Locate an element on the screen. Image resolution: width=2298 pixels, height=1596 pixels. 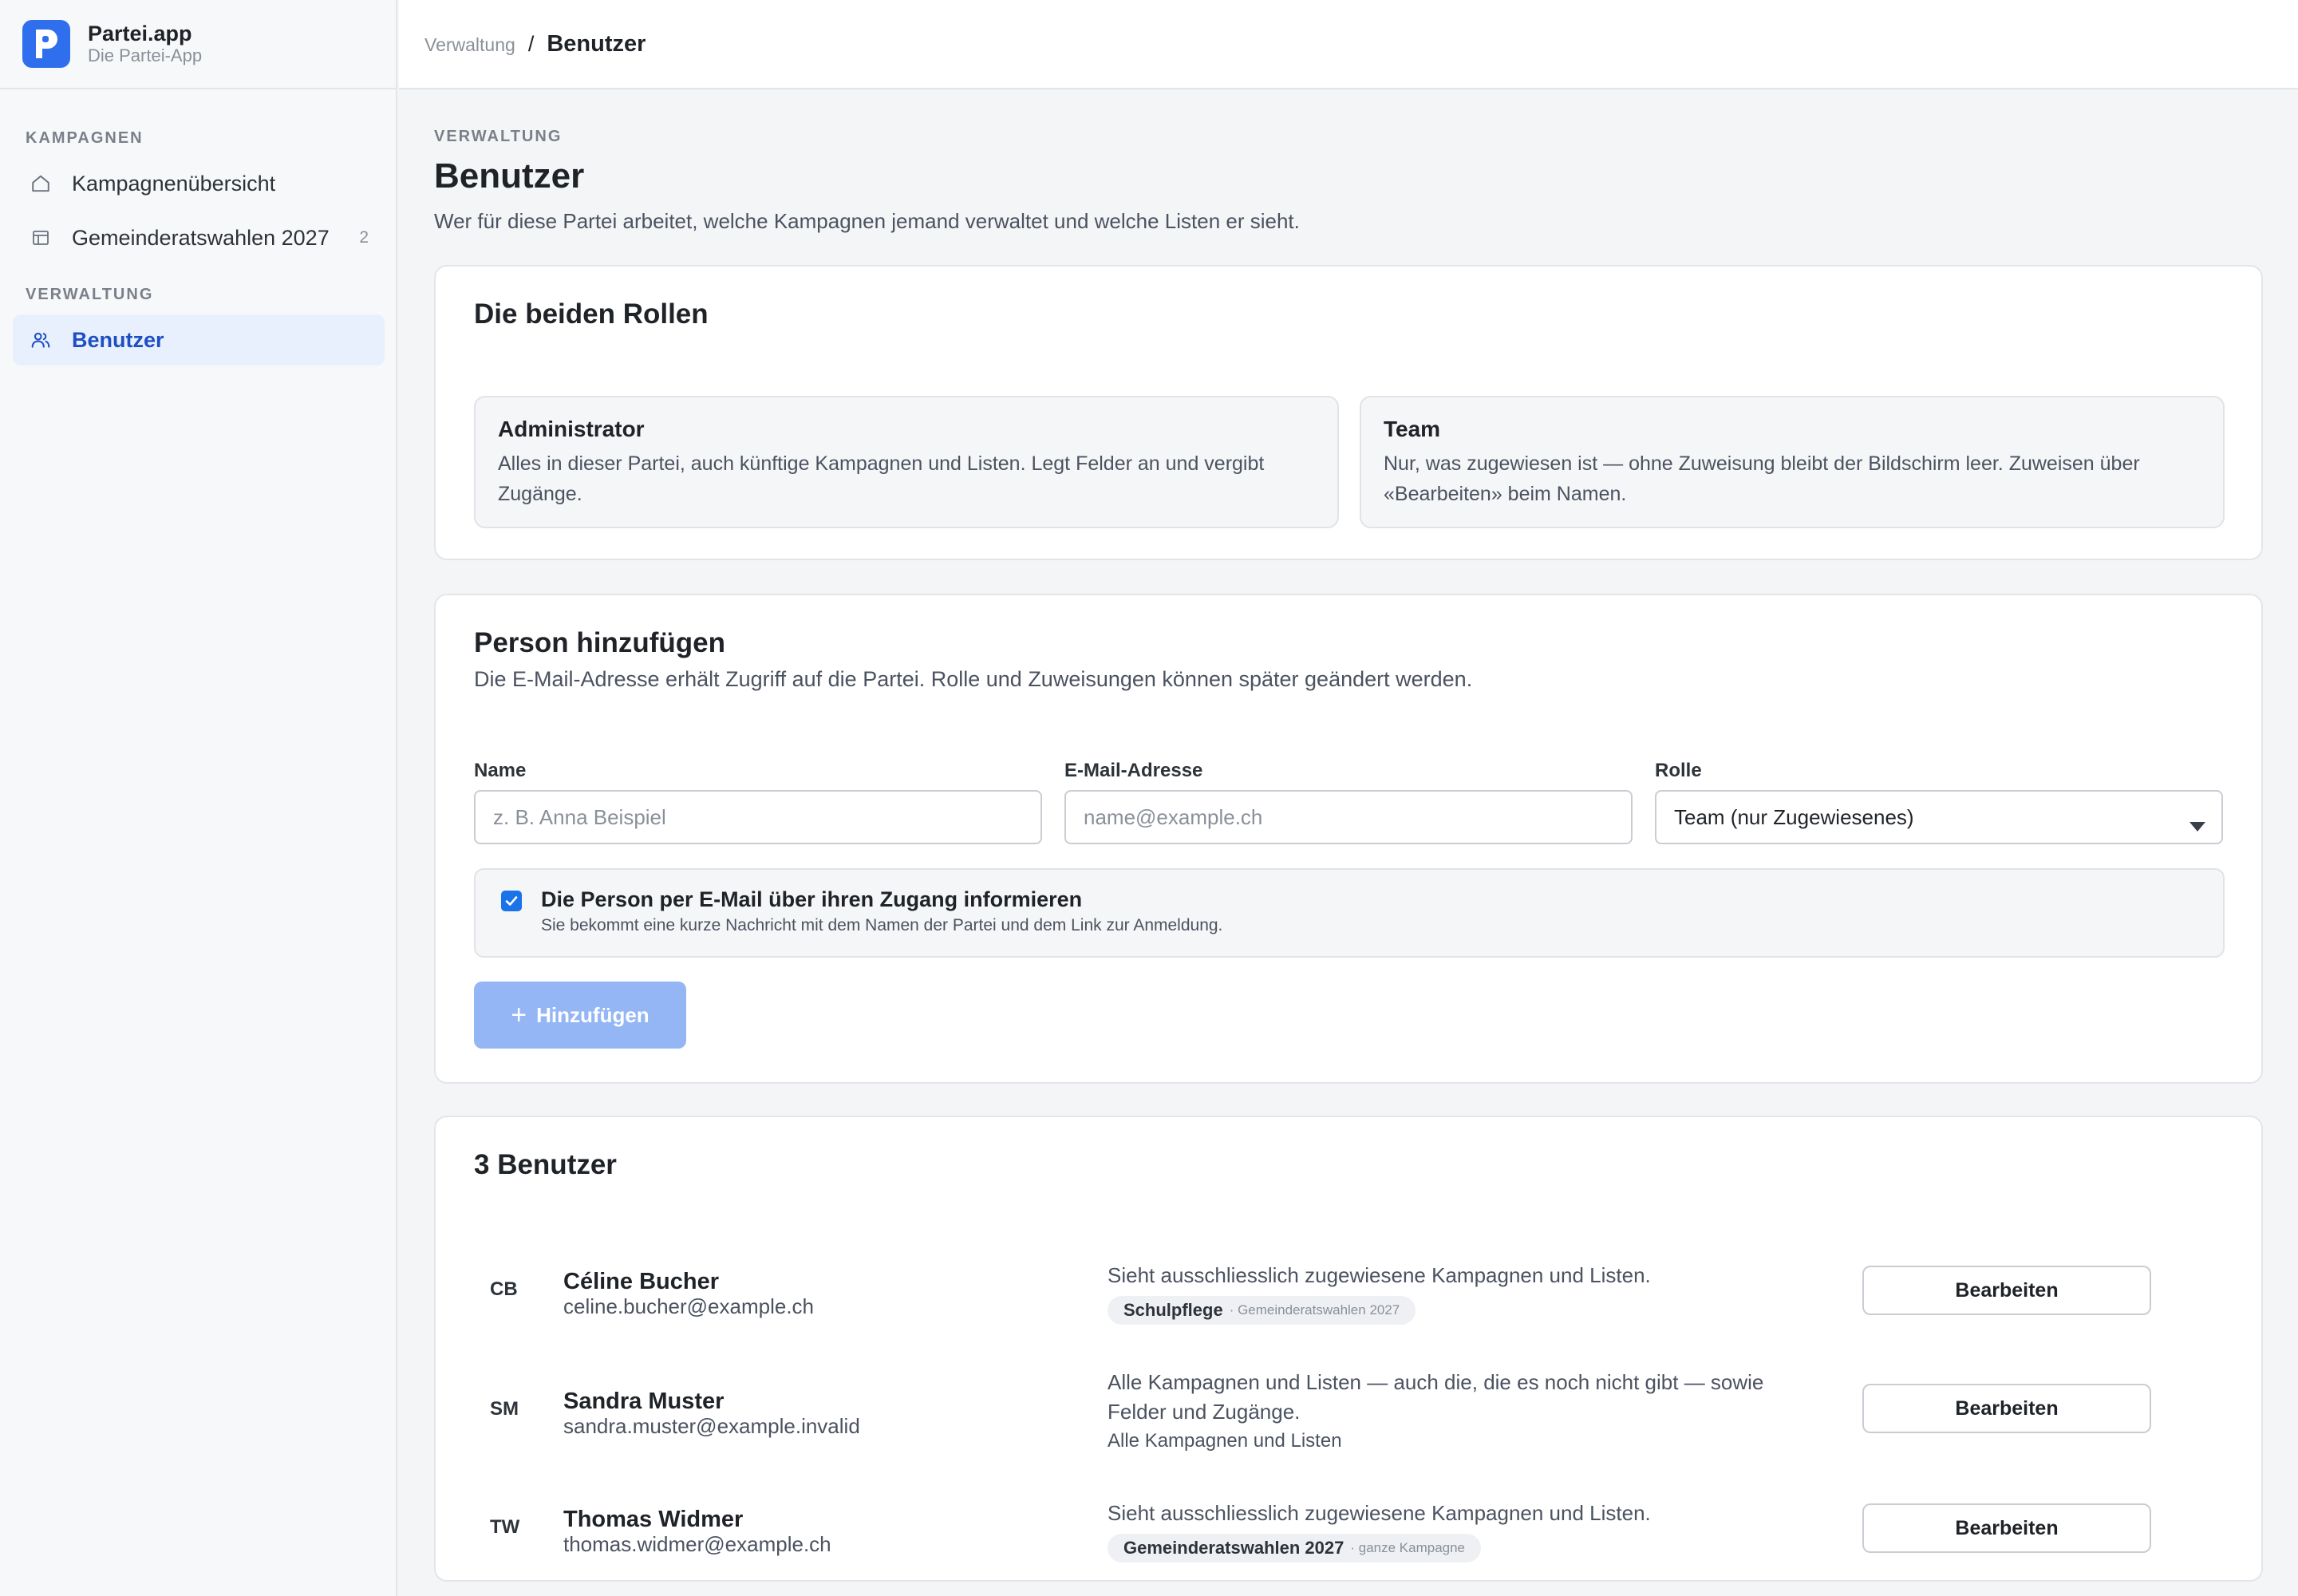
add-person-button: + Hinzufügen is located at coordinates (580, 1015).